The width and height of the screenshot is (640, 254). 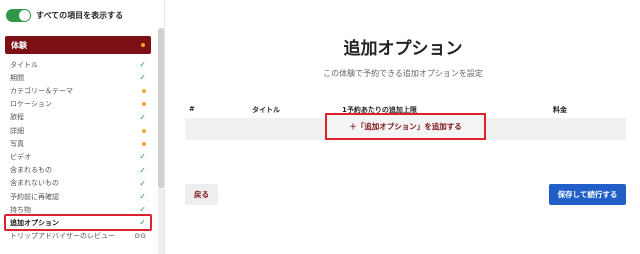 I want to click on sidebar-item-label: 旅程, so click(x=17, y=117).